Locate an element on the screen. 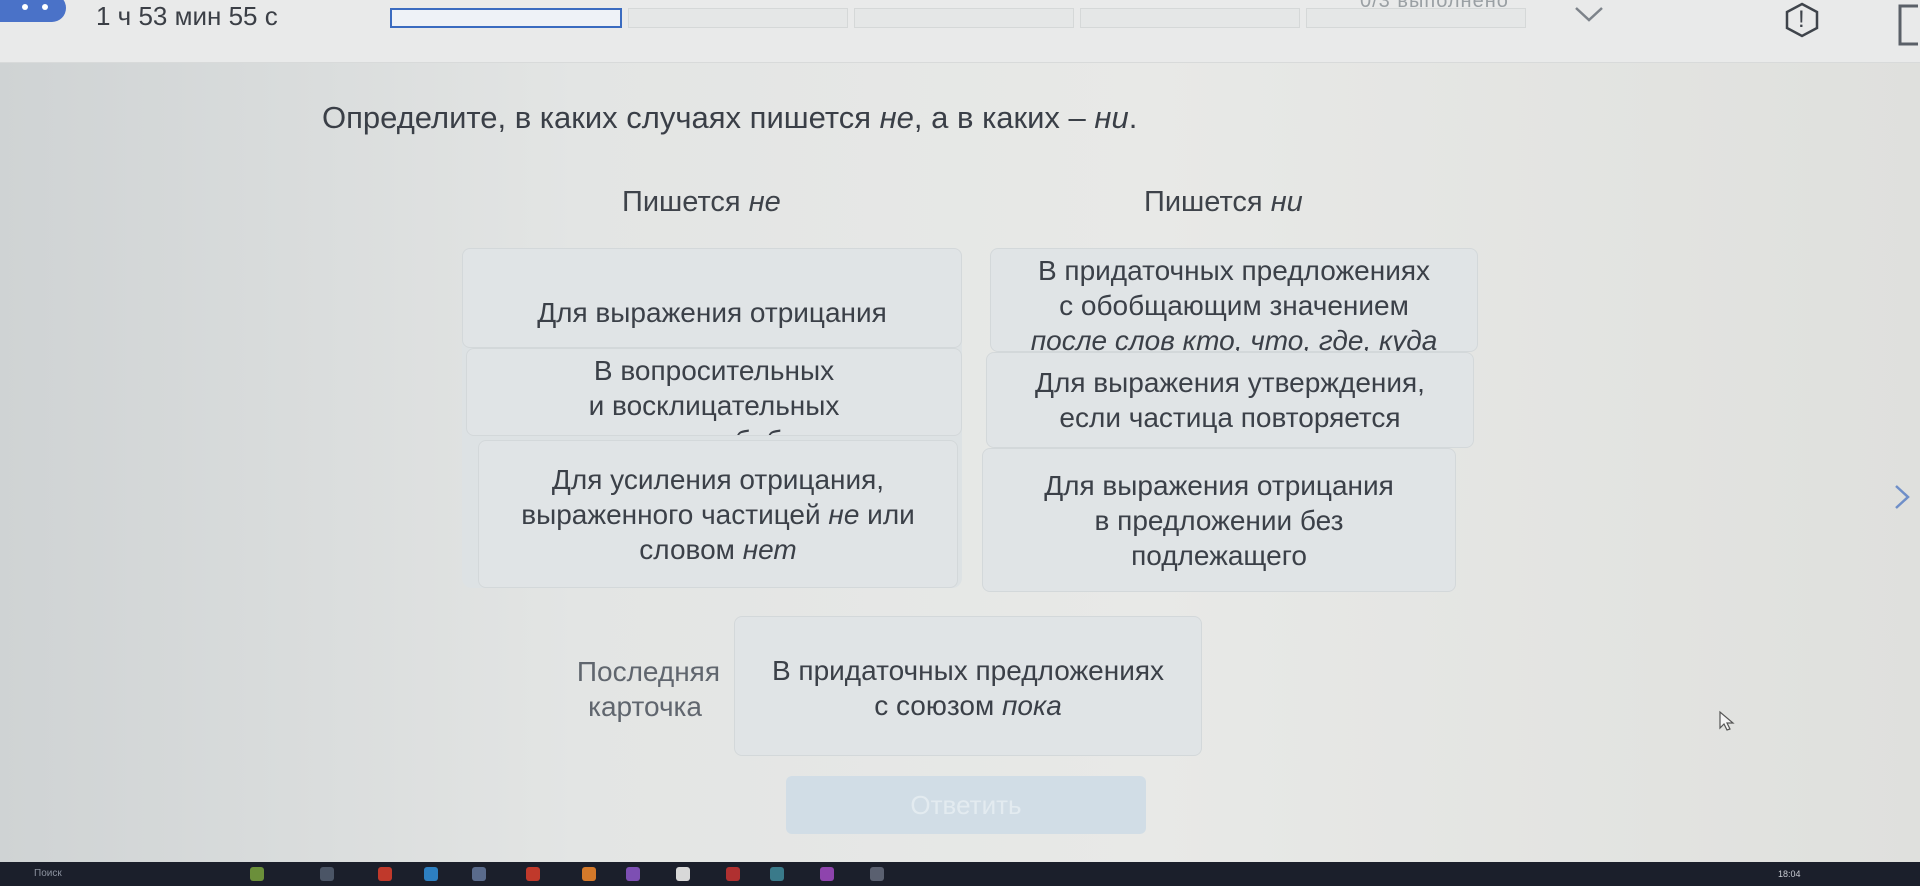 The width and height of the screenshot is (1920, 886). question-prefix: Определите, в каких случаях пишется is located at coordinates (601, 117).